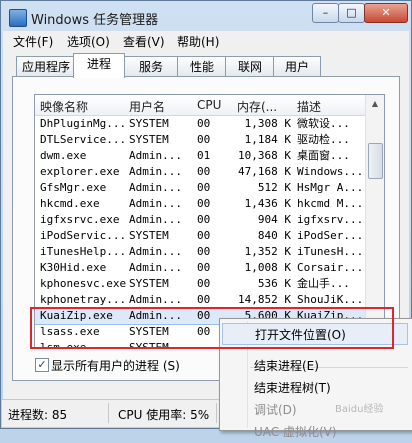 The image size is (412, 443). Describe the element at coordinates (325, 13) in the screenshot. I see `minimize-button: –` at that location.